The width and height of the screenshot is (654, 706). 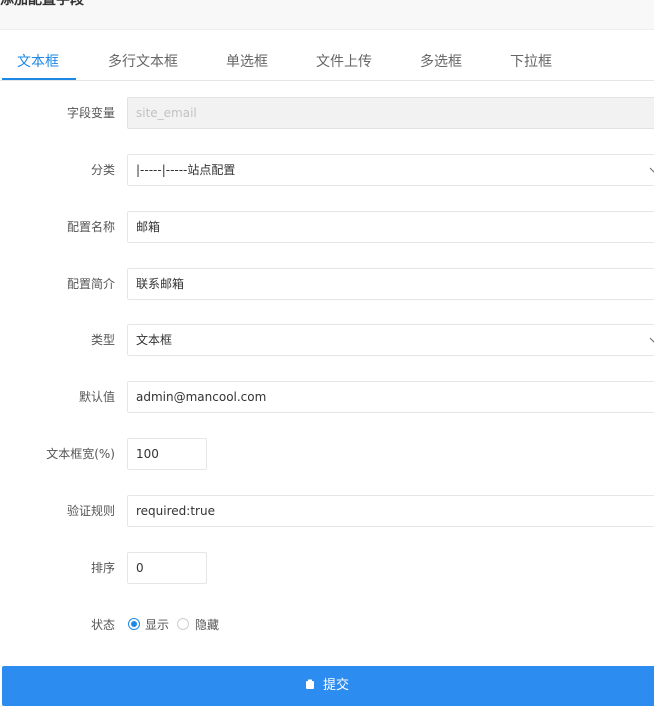 I want to click on tab-radio: 单选框, so click(x=247, y=66).